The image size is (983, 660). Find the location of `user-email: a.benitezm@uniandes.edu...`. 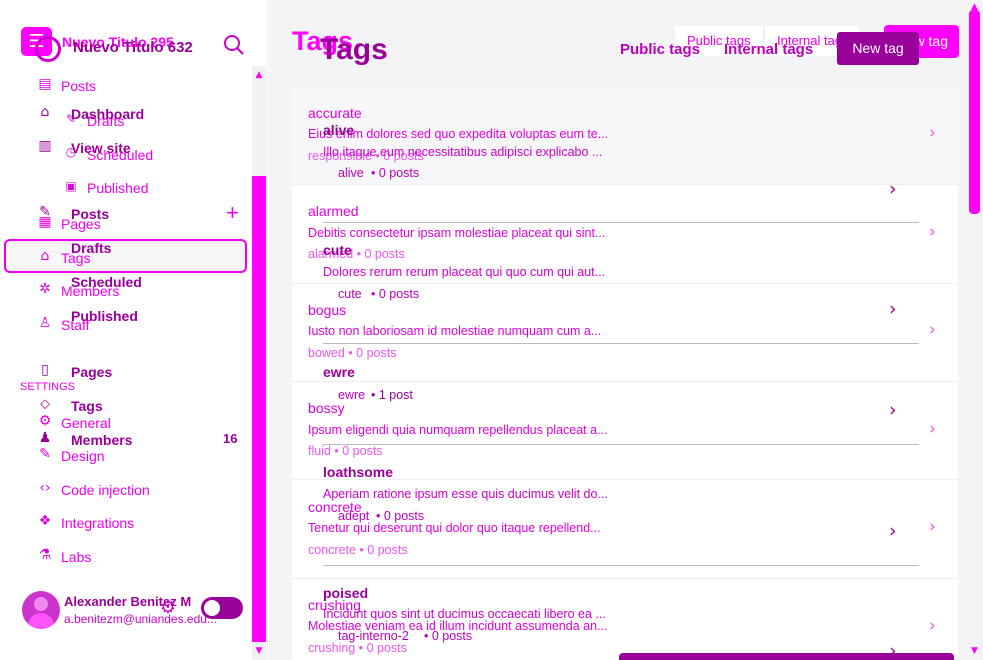

user-email: a.benitezm@uniandes.edu... is located at coordinates (140, 619).